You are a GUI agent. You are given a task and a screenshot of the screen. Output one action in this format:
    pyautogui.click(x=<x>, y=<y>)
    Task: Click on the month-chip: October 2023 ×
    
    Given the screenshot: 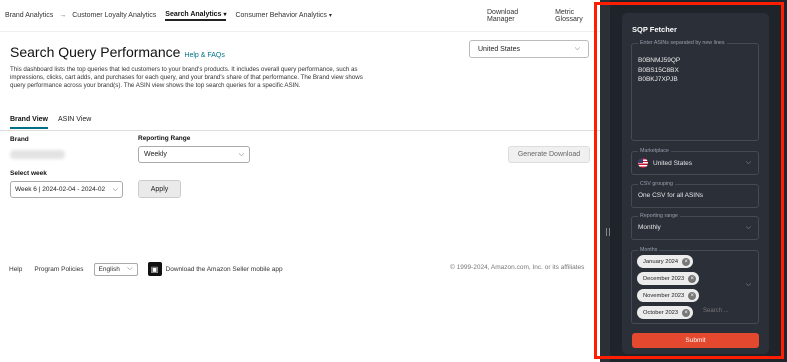 What is the action you would take?
    pyautogui.click(x=665, y=312)
    